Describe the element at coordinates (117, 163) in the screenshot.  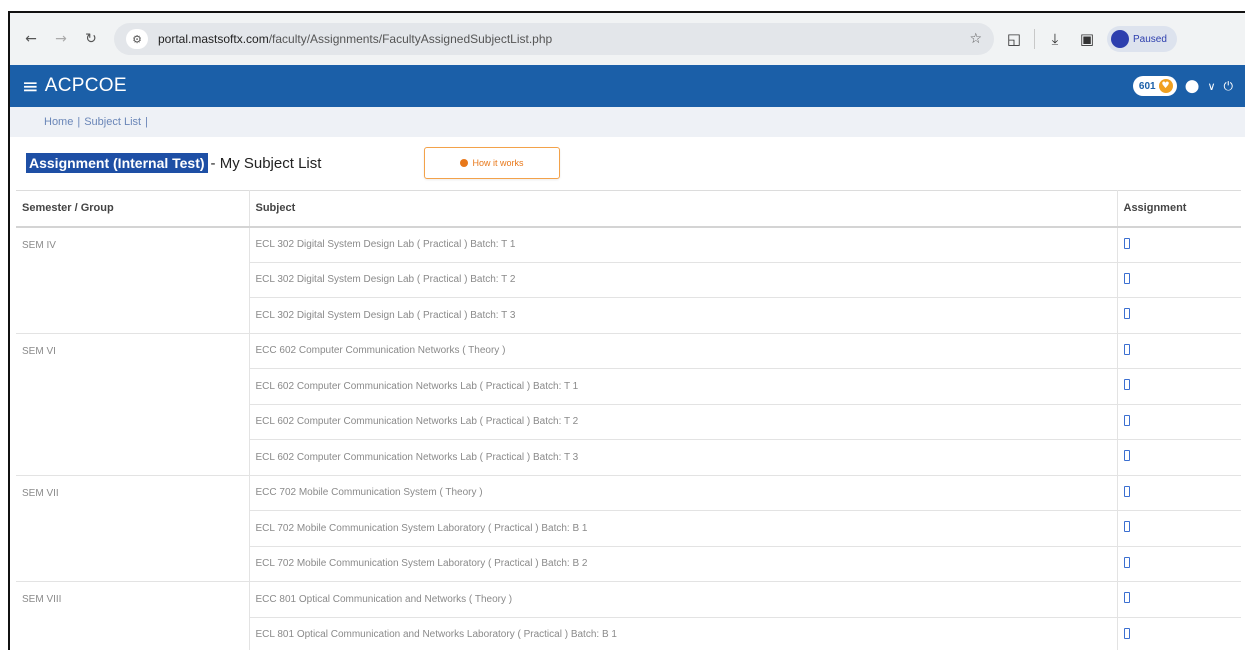
I see `page-title-highlight: Assignment (Internal Test)` at that location.